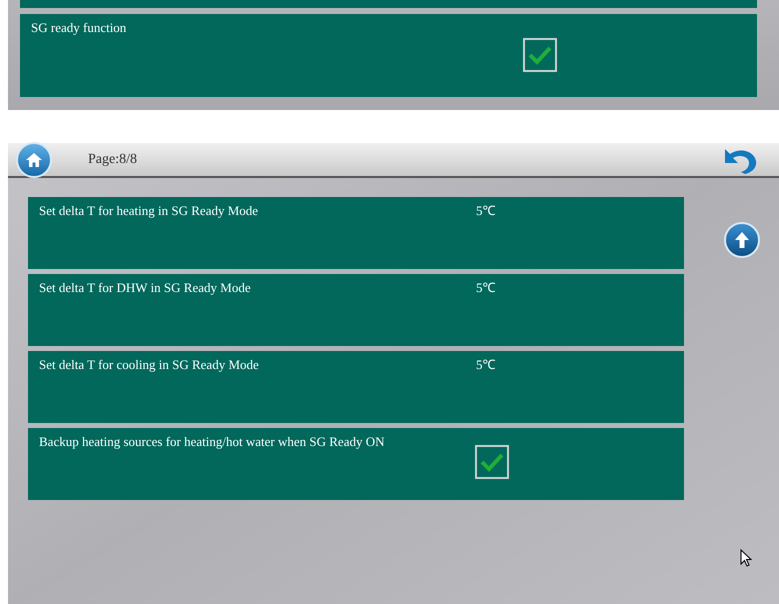  I want to click on cursor-icon, so click(746, 558).